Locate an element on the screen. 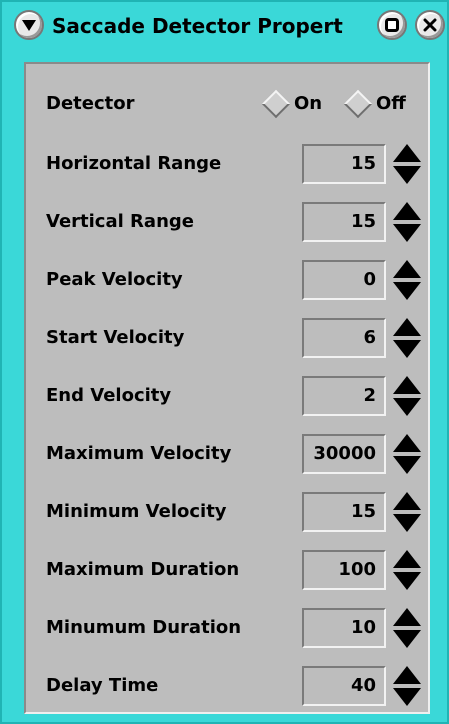 This screenshot has height=724, width=449. minimum-duration-field: 10 is located at coordinates (344, 628).